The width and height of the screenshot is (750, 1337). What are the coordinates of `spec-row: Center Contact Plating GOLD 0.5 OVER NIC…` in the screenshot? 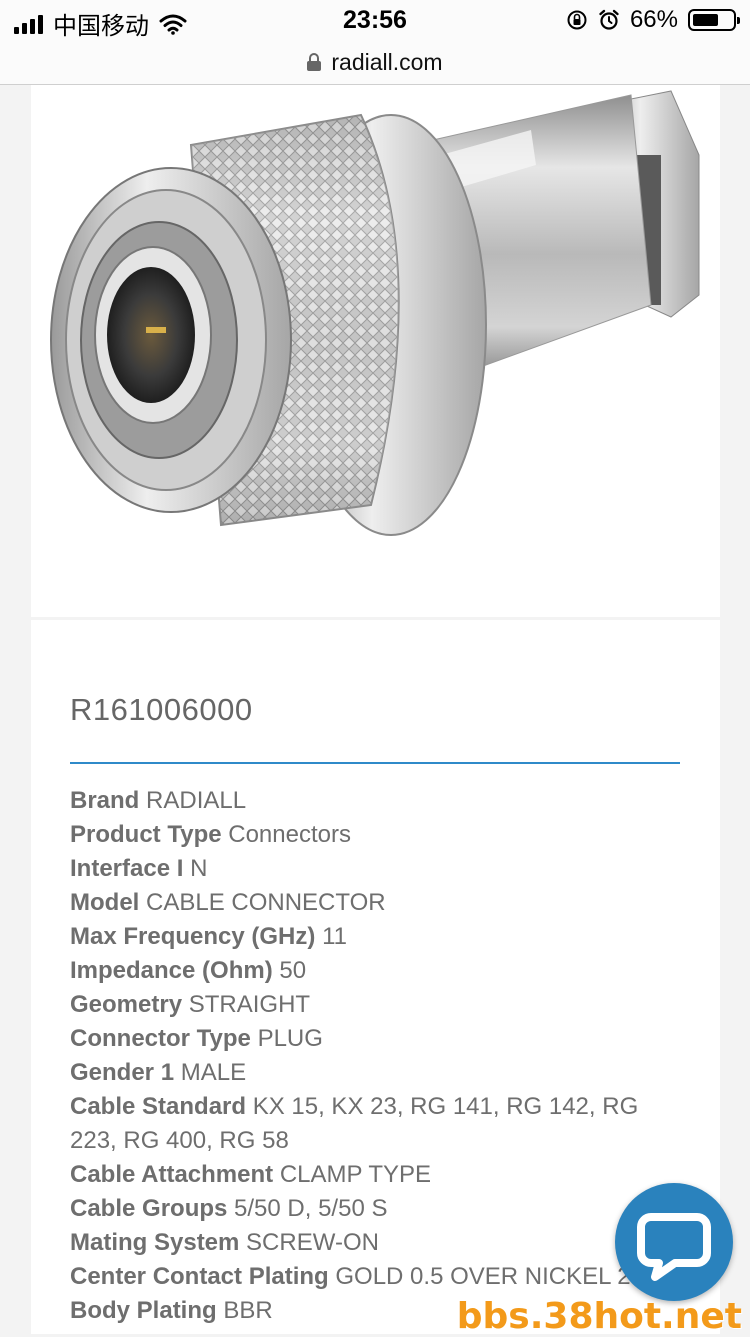 It's located at (380, 1277).